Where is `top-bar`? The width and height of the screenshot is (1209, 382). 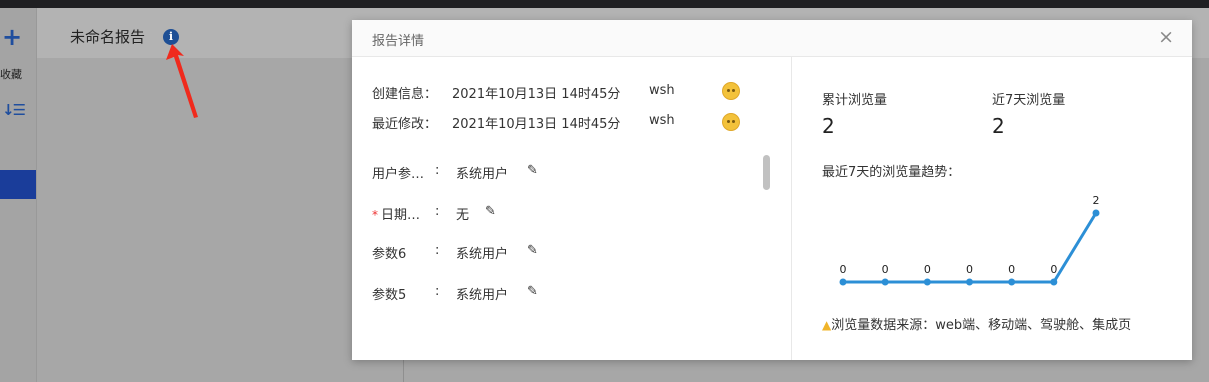
top-bar is located at coordinates (604, 4).